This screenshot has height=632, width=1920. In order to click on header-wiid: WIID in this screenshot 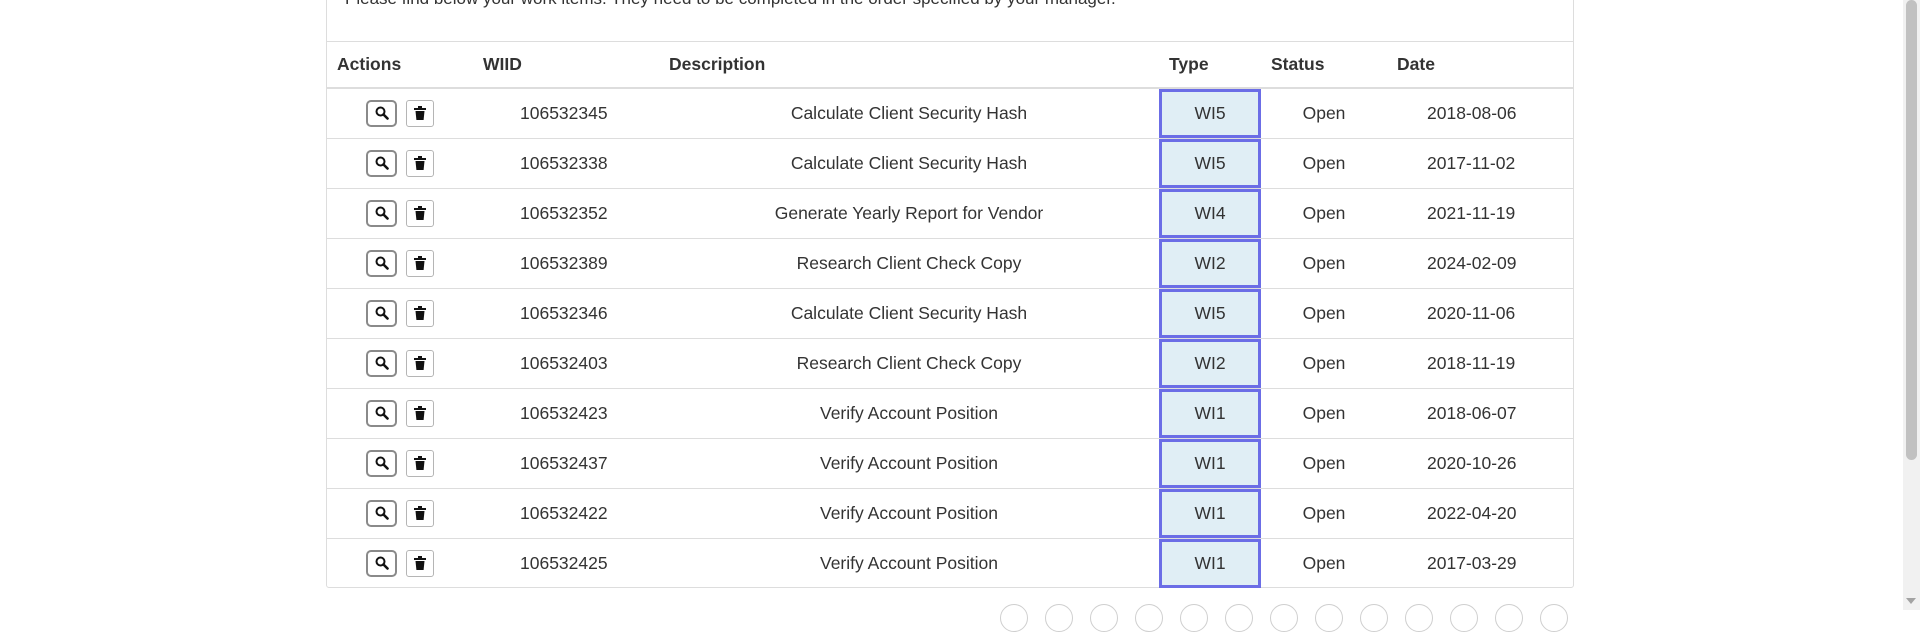, I will do `click(566, 65)`.